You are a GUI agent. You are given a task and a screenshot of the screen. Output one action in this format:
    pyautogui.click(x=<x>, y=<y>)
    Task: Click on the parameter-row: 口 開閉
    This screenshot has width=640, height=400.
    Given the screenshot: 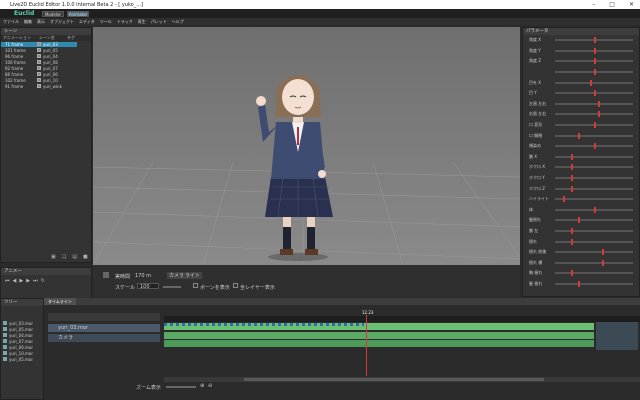 What is the action you would take?
    pyautogui.click(x=581, y=135)
    